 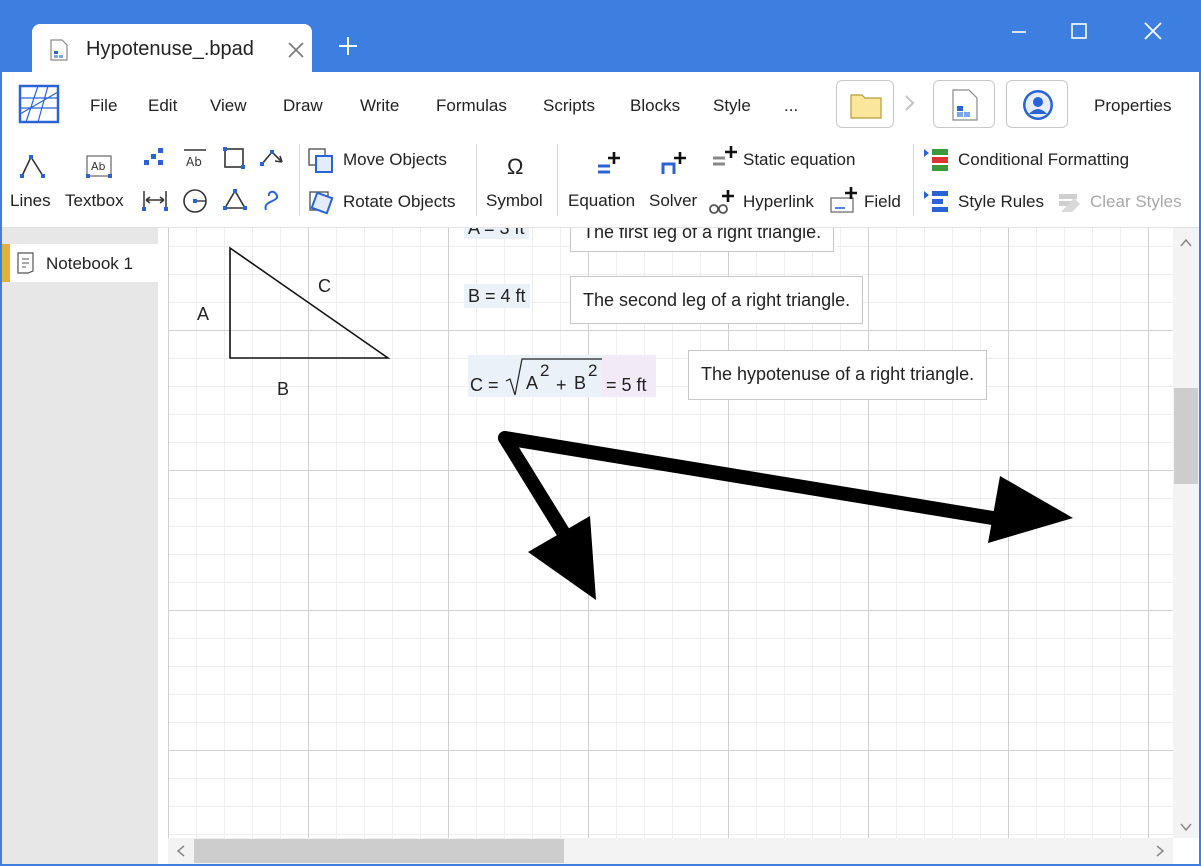 I want to click on conditional-formatting-button: Conditional Formatting, so click(x=1043, y=160).